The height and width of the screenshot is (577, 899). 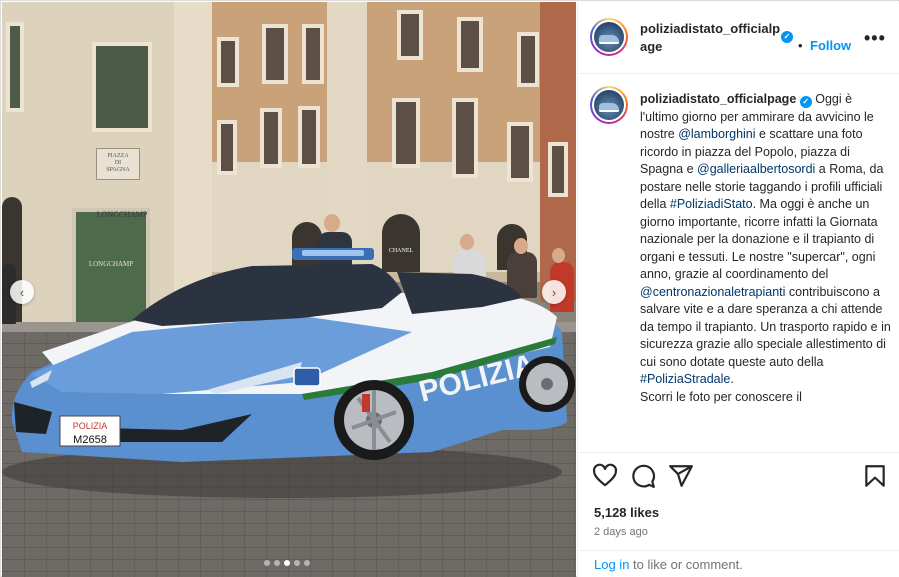 What do you see at coordinates (626, 512) in the screenshot?
I see `likes-count: 5,128 likes` at bounding box center [626, 512].